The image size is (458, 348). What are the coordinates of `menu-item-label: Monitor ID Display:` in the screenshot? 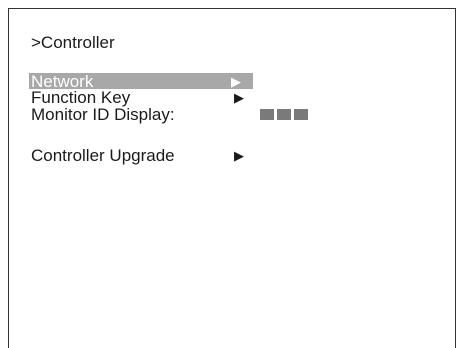 It's located at (103, 114).